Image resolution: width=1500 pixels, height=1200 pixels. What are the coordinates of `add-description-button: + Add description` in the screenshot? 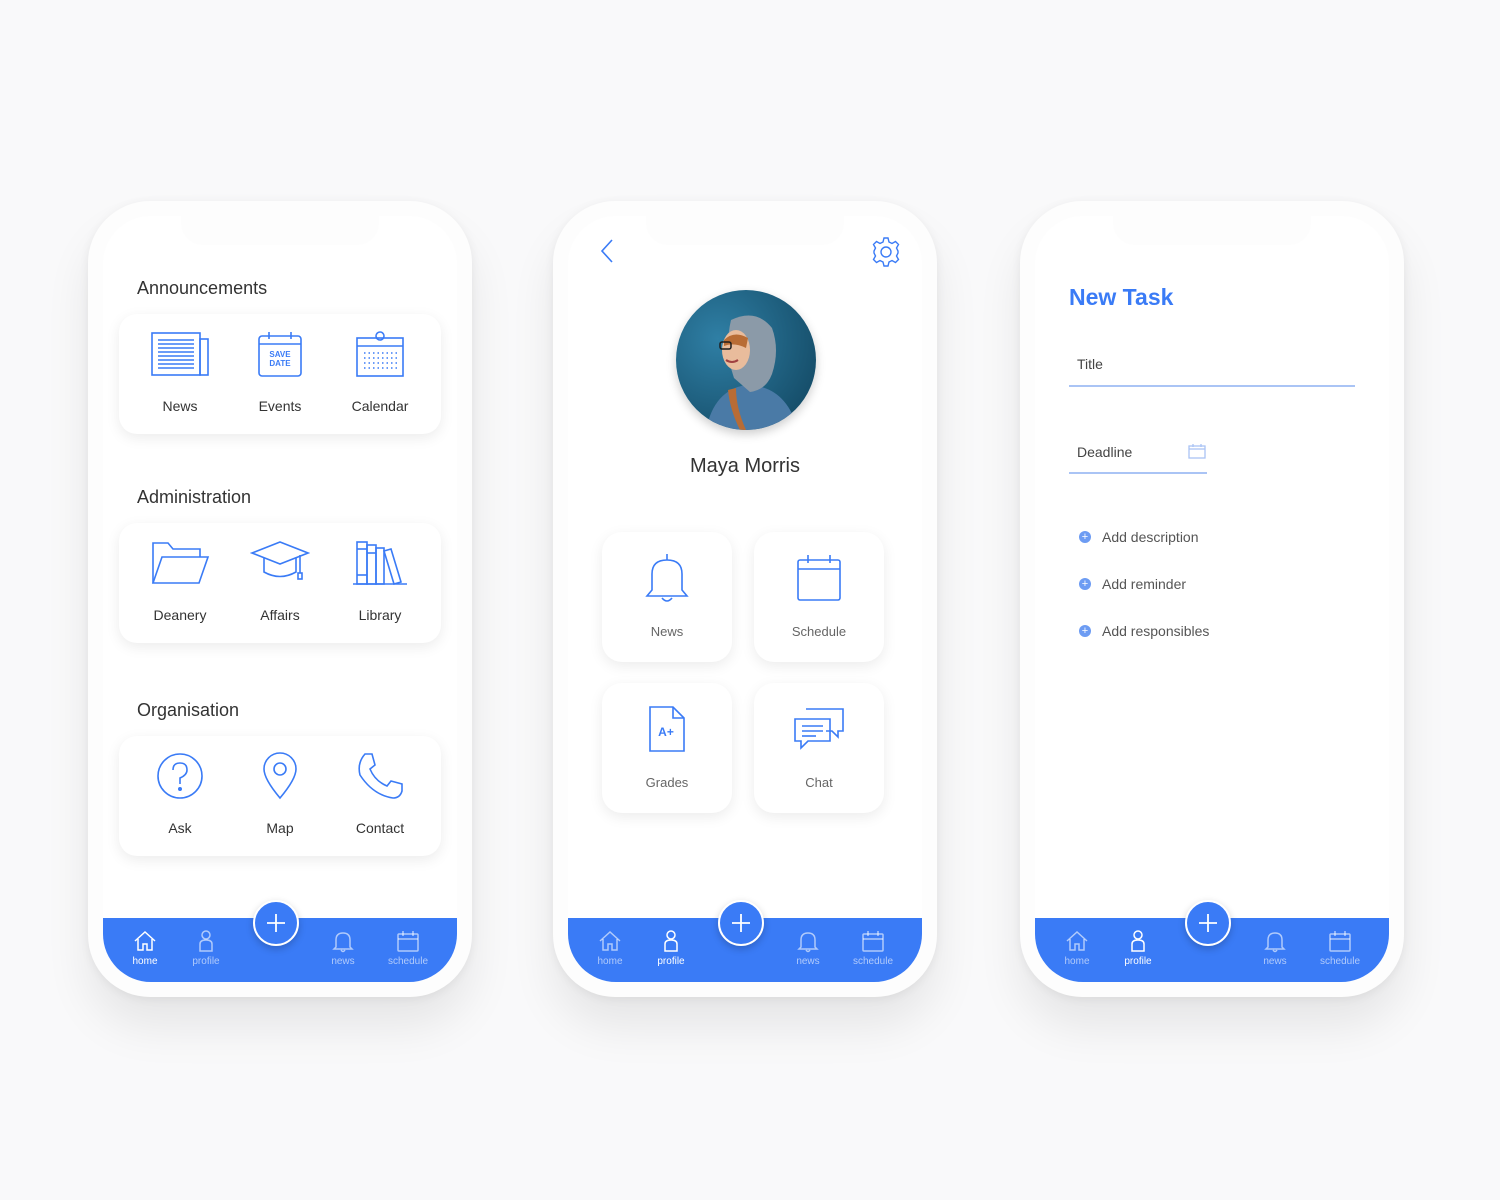 It's located at (1139, 537).